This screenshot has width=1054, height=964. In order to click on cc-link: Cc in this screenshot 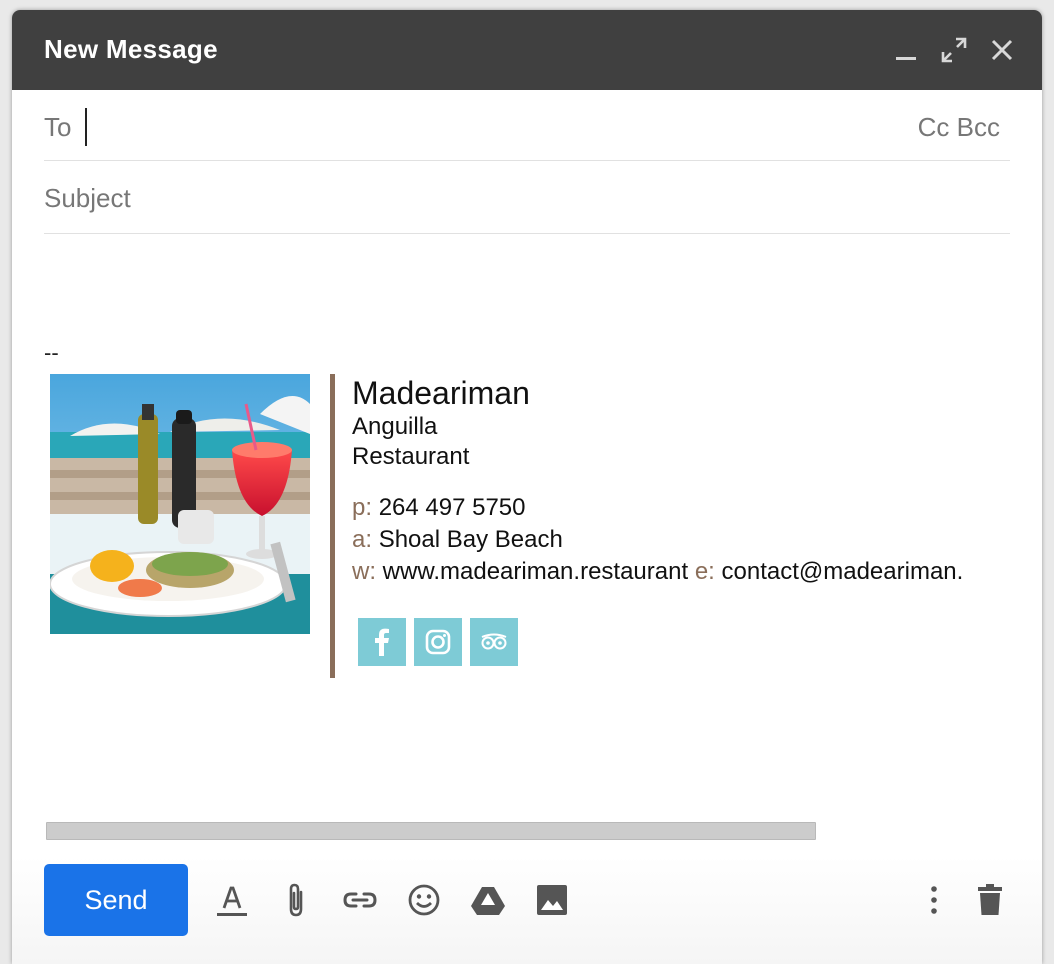, I will do `click(934, 127)`.